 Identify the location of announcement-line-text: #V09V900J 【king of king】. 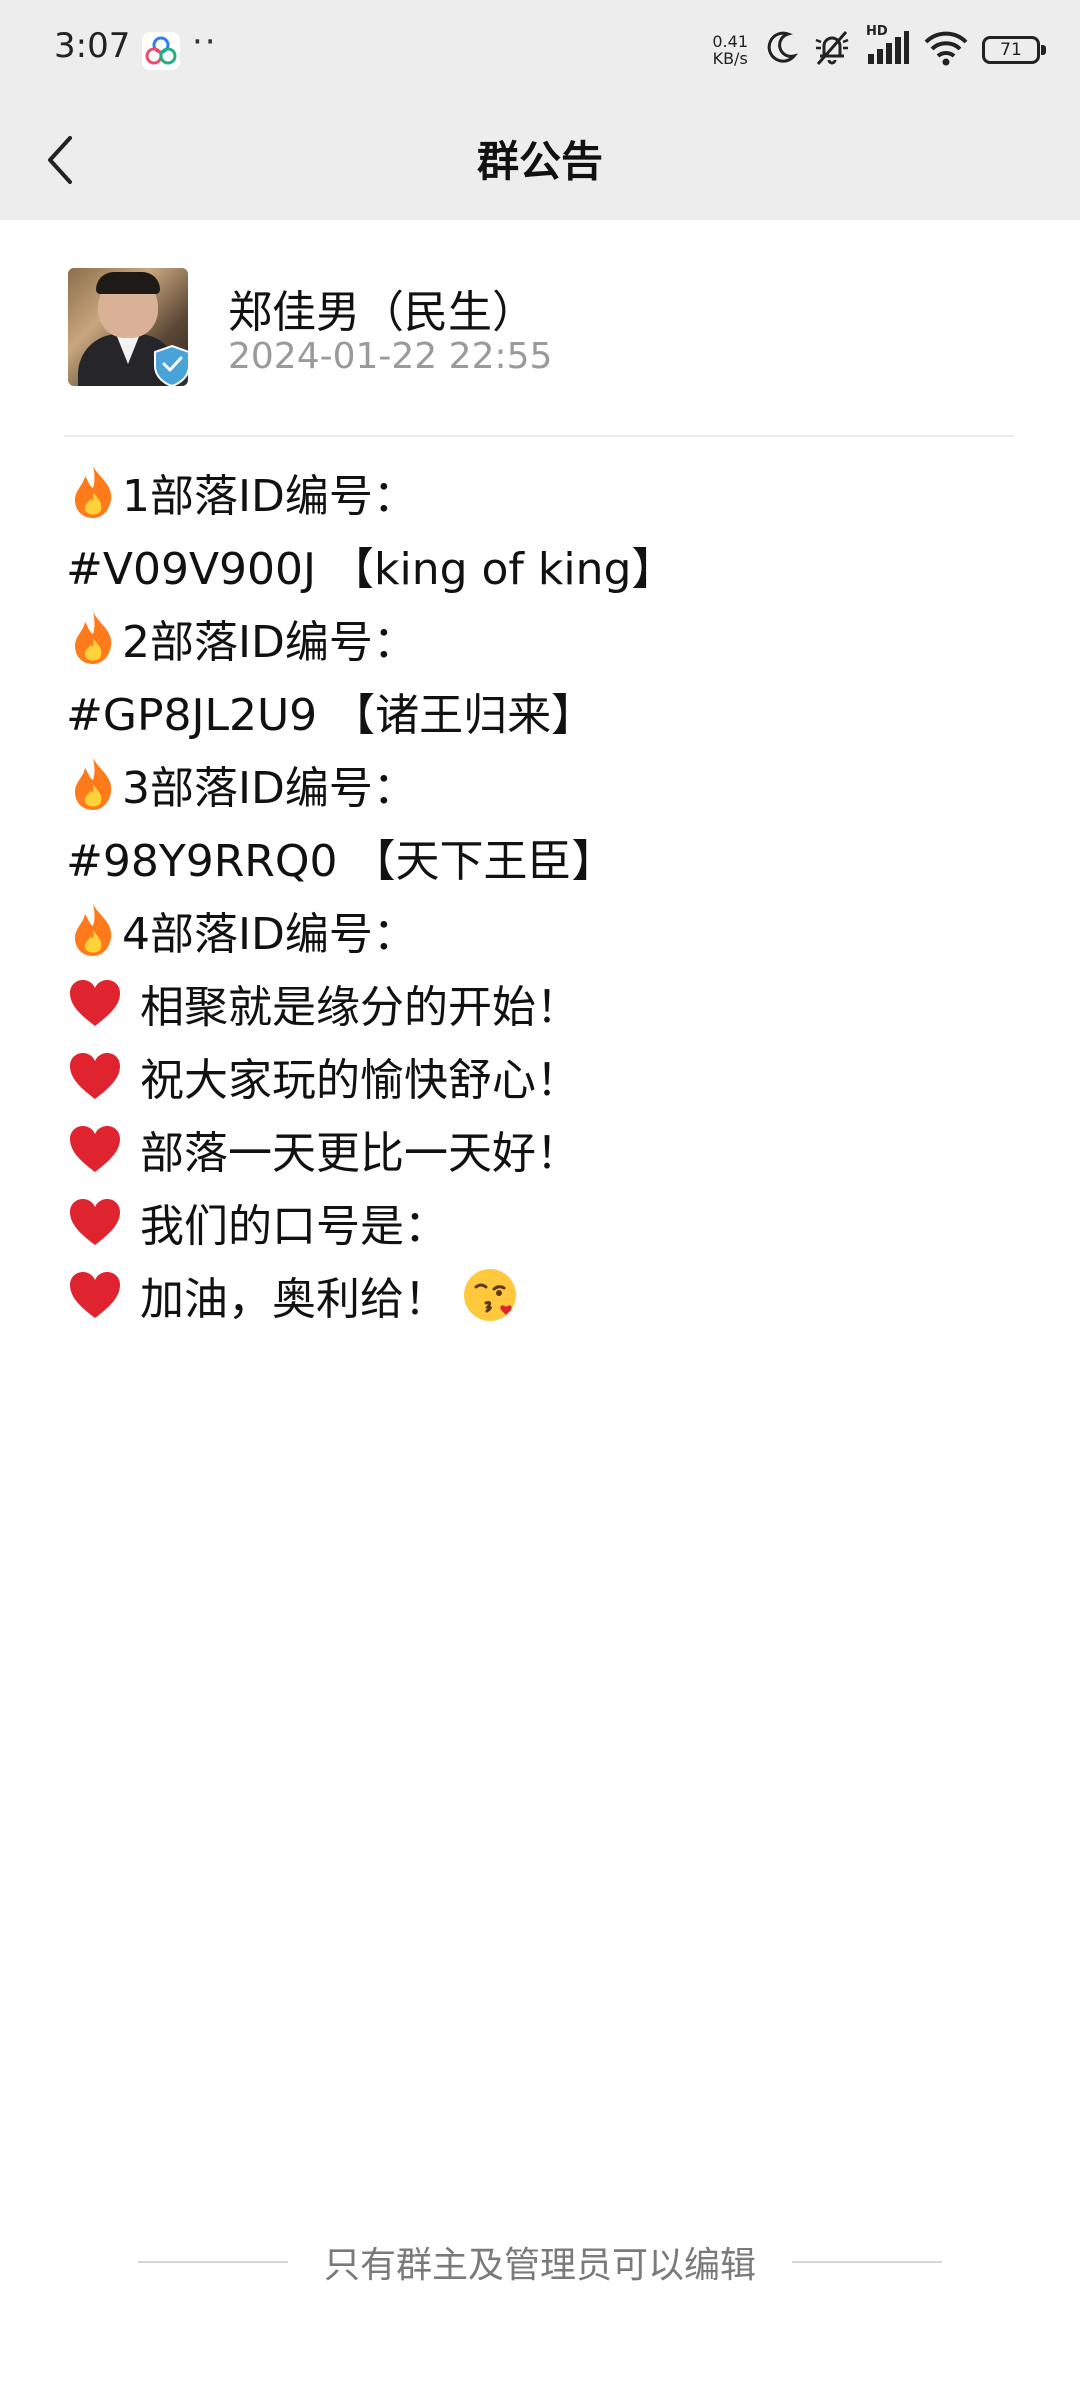
(371, 569).